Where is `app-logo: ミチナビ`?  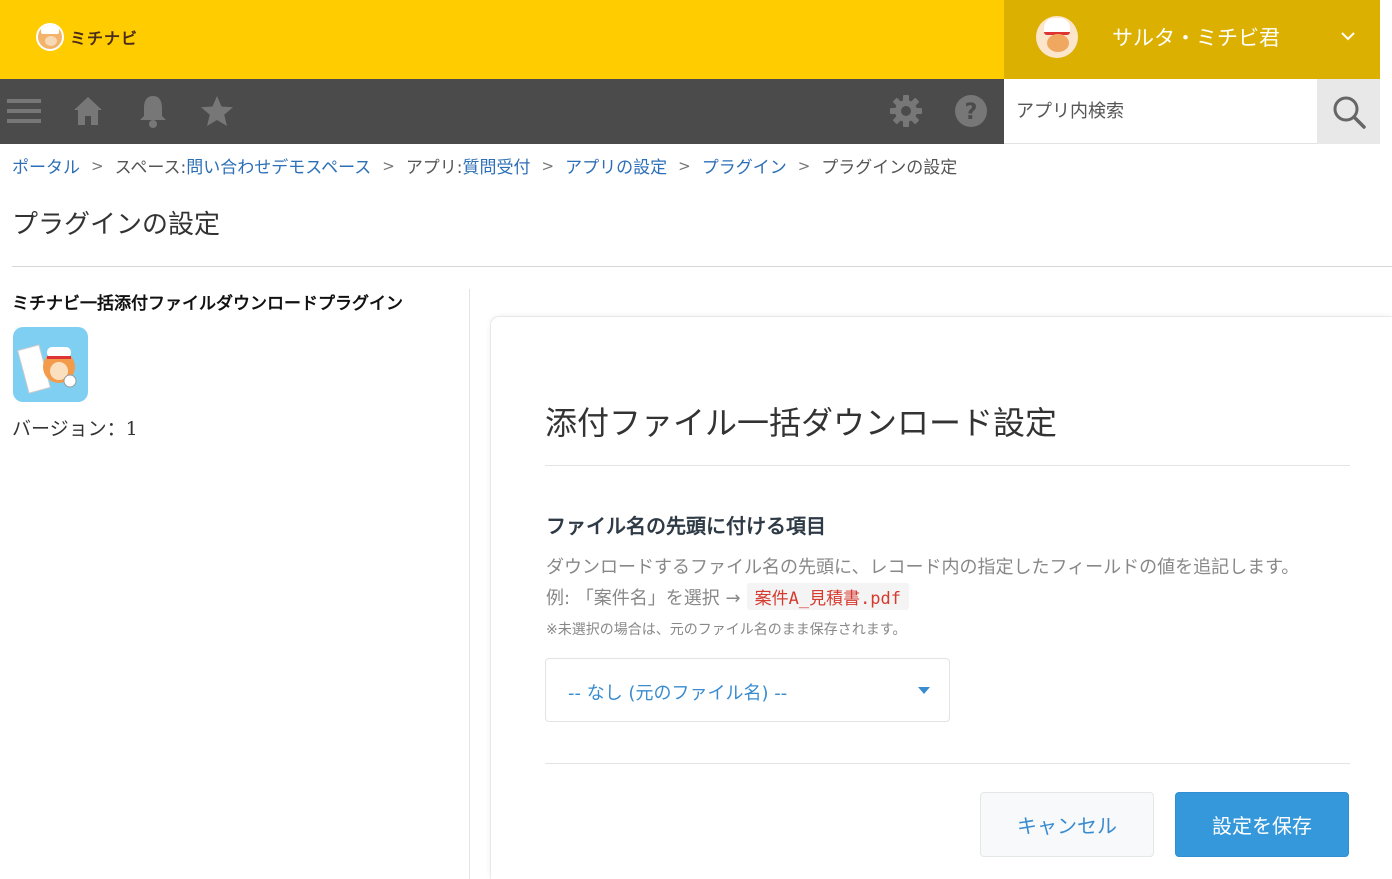 app-logo: ミチナビ is located at coordinates (87, 37).